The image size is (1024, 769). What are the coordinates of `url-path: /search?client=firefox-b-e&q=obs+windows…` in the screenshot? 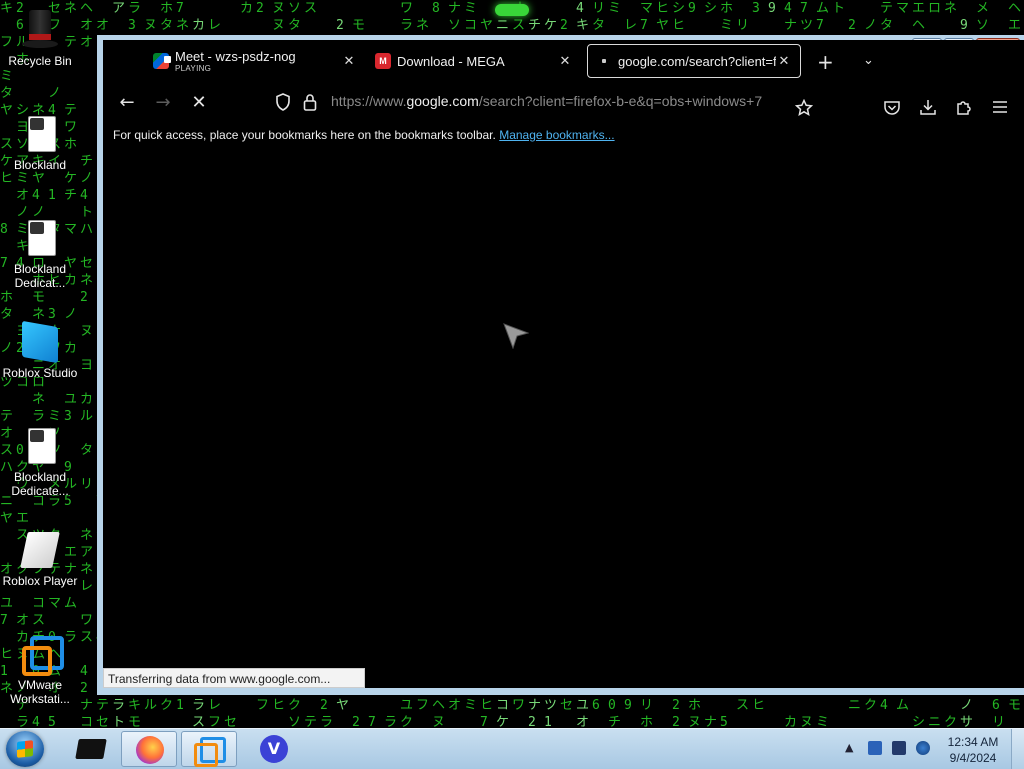 It's located at (620, 101).